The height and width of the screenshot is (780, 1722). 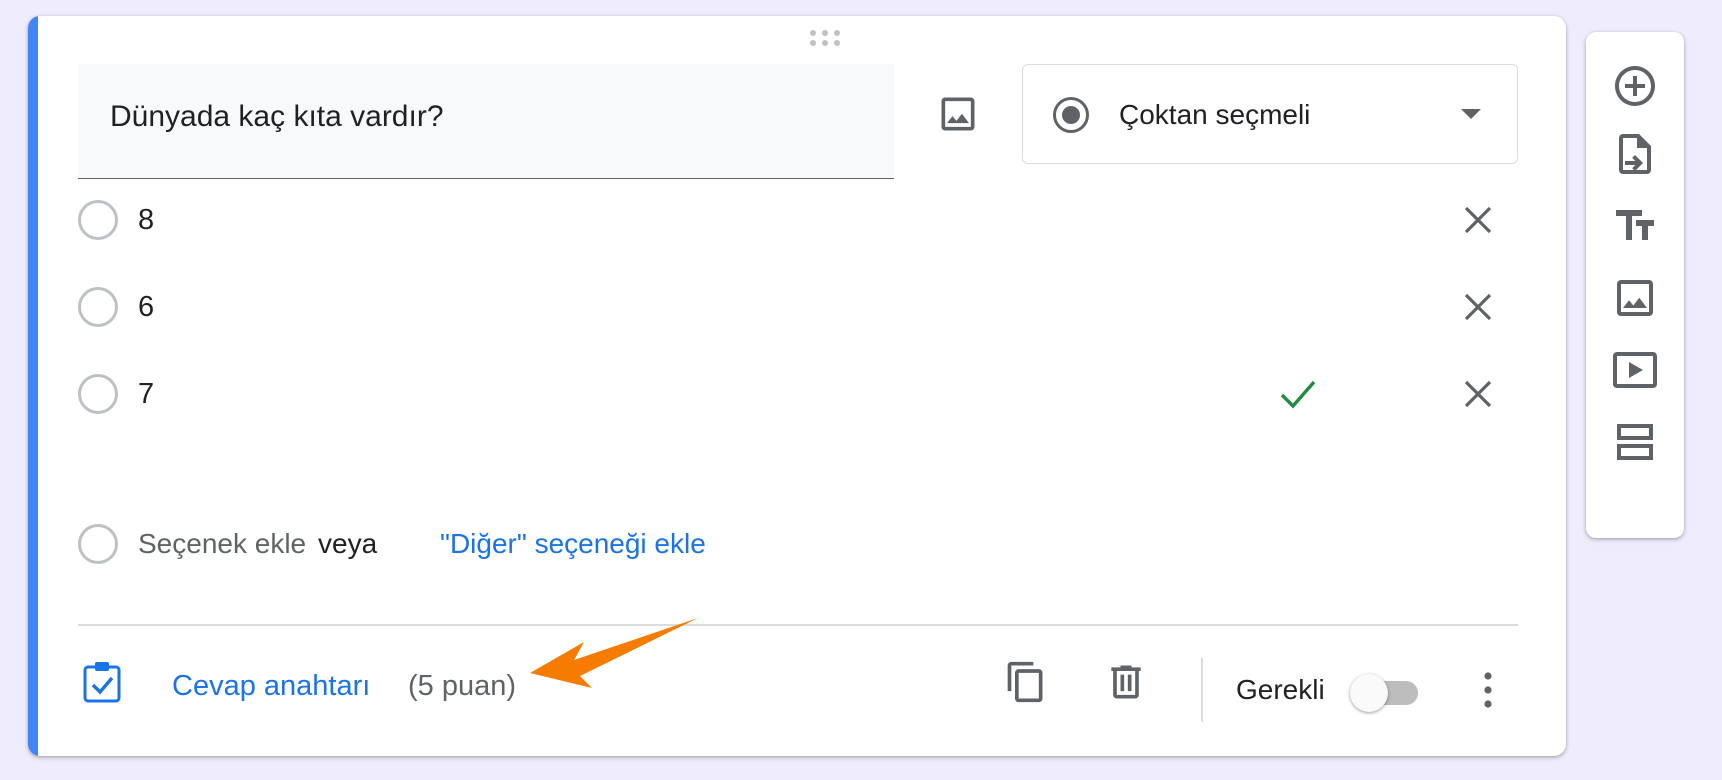 What do you see at coordinates (348, 543) in the screenshot?
I see `or-text: veya` at bounding box center [348, 543].